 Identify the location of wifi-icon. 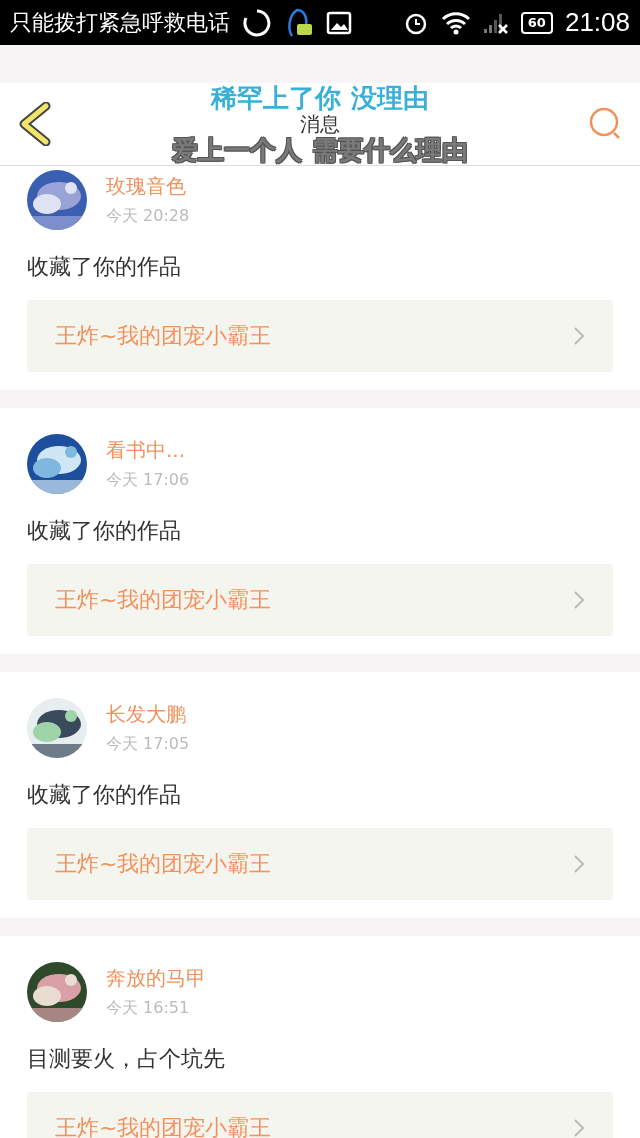
(455, 22).